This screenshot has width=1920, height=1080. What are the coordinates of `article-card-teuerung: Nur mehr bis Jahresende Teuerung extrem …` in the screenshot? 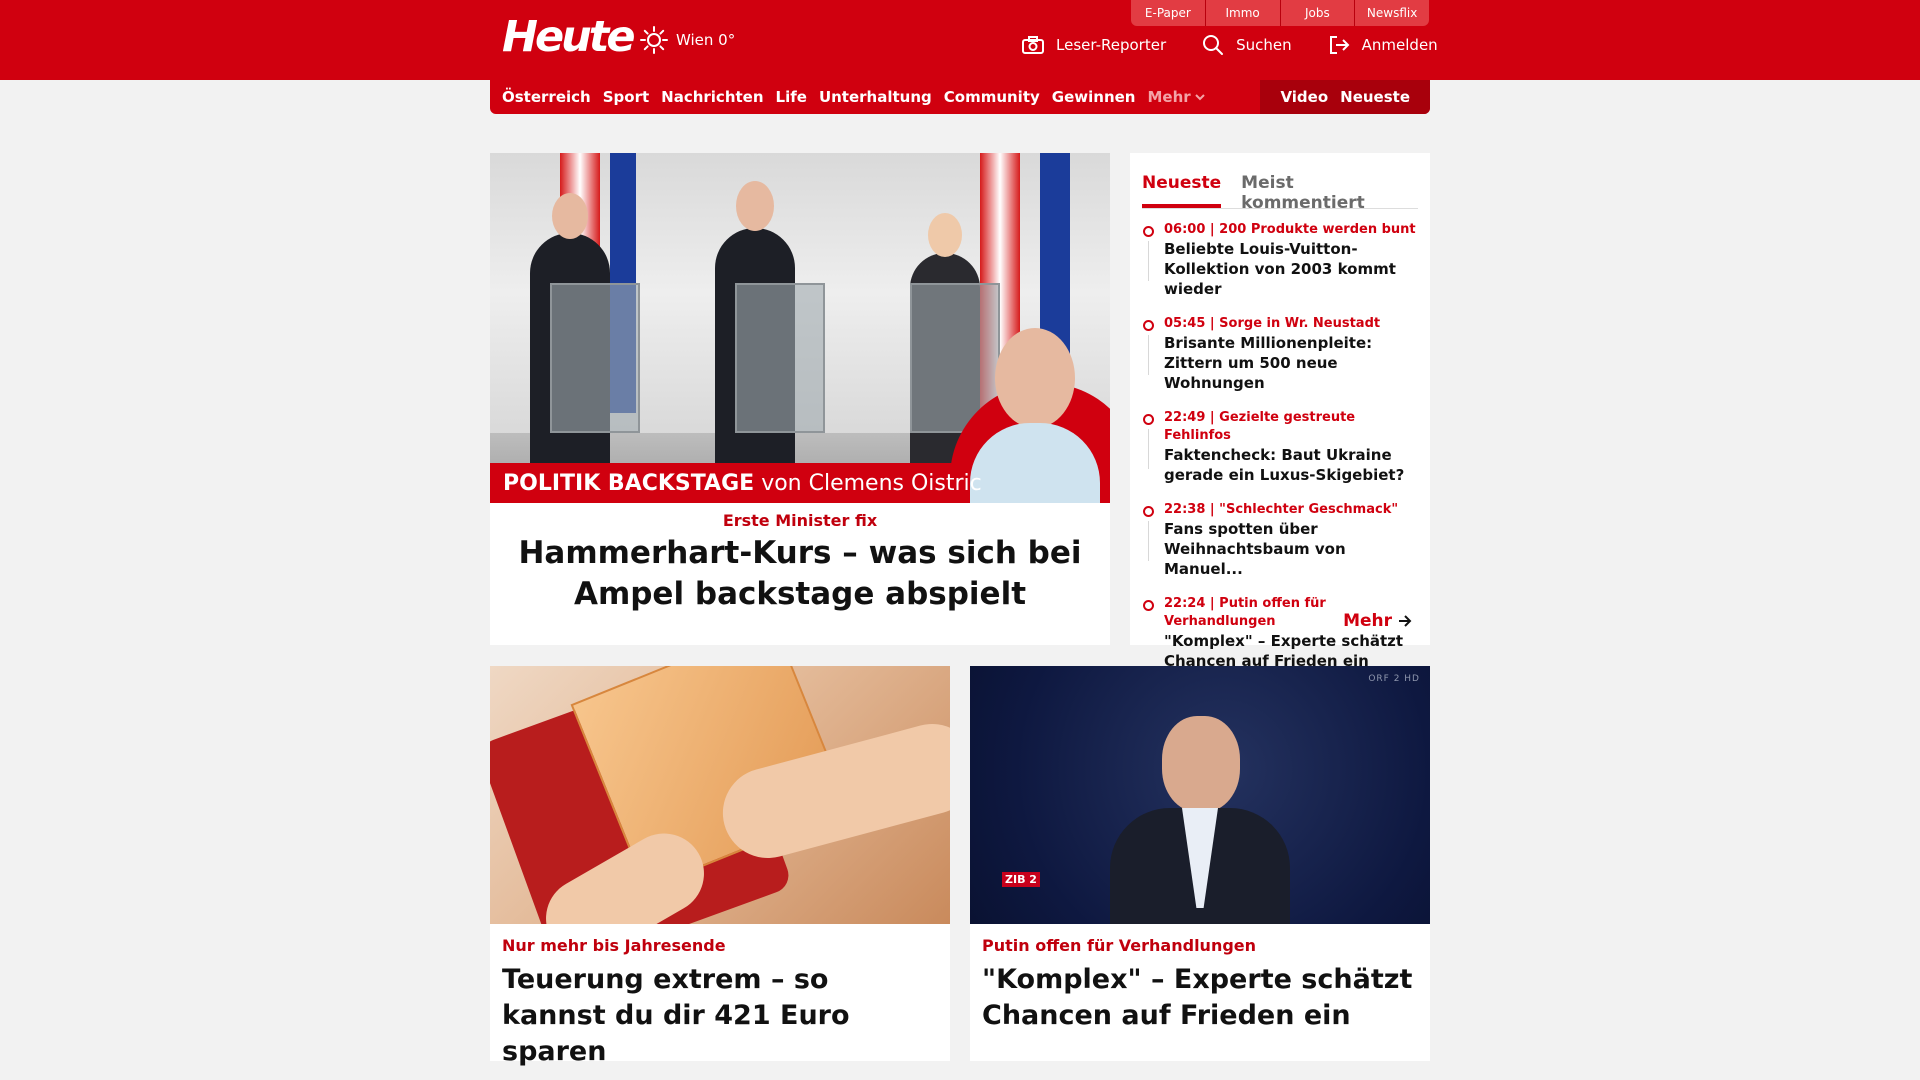 It's located at (720, 866).